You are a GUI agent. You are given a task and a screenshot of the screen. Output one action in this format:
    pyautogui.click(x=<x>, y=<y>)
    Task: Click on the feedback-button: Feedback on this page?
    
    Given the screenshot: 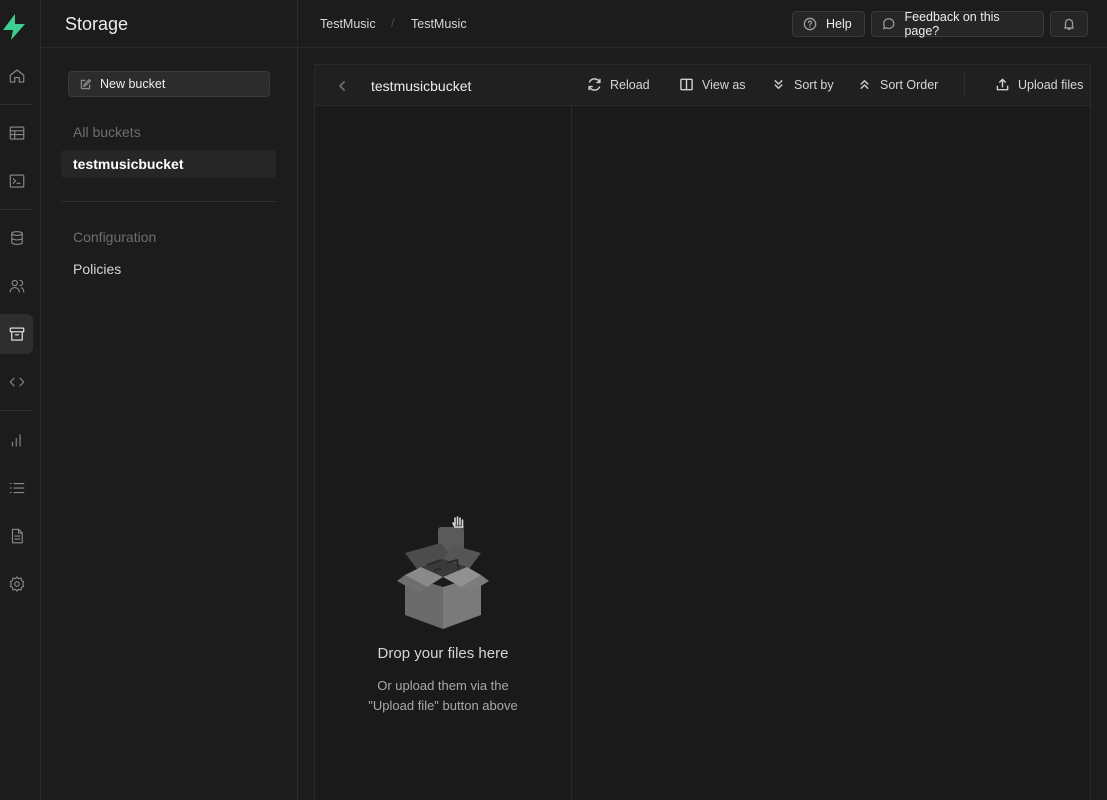 What is the action you would take?
    pyautogui.click(x=957, y=24)
    